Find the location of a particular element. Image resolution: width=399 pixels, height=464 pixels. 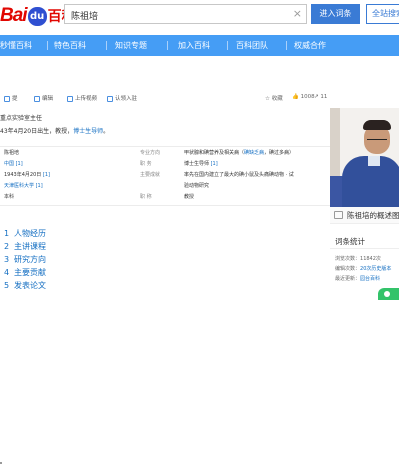

video-icon is located at coordinates (70, 98).